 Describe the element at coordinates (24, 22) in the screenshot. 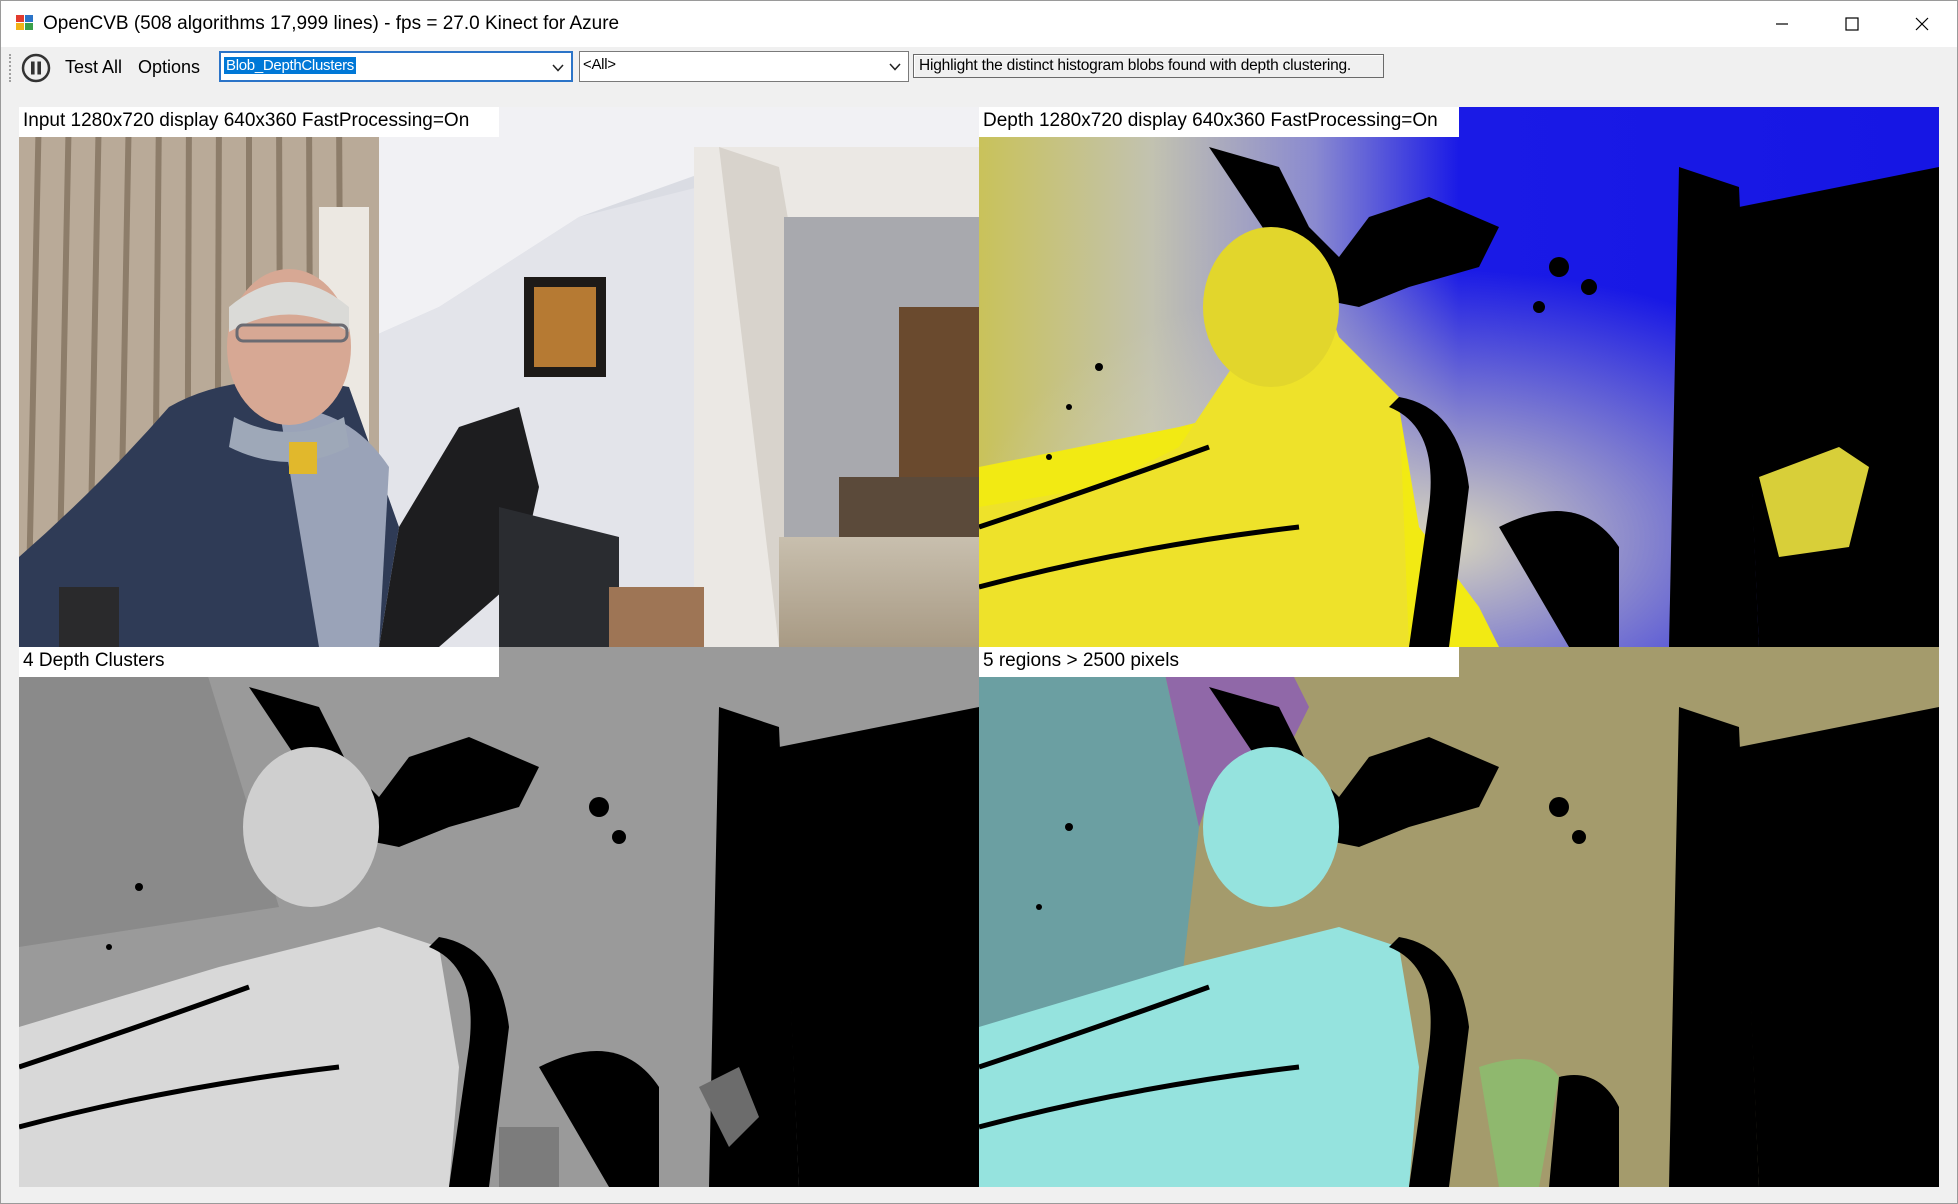

I see `opencvb-app-icon` at that location.